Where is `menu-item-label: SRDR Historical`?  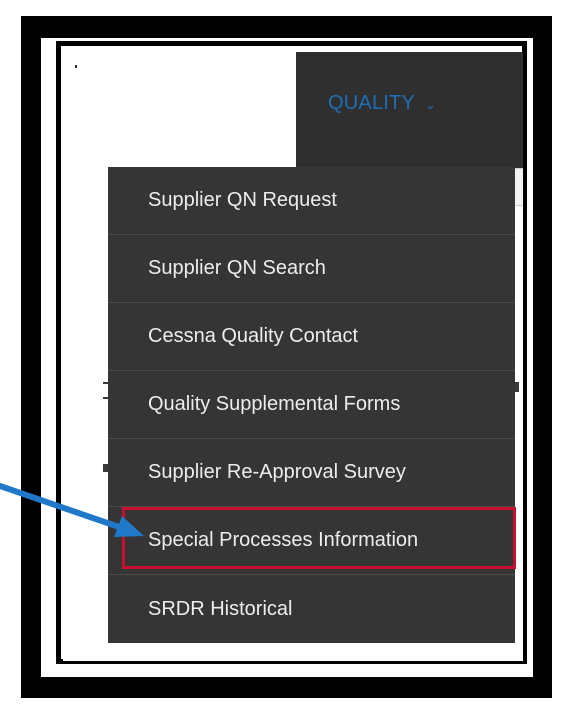 menu-item-label: SRDR Historical is located at coordinates (220, 608).